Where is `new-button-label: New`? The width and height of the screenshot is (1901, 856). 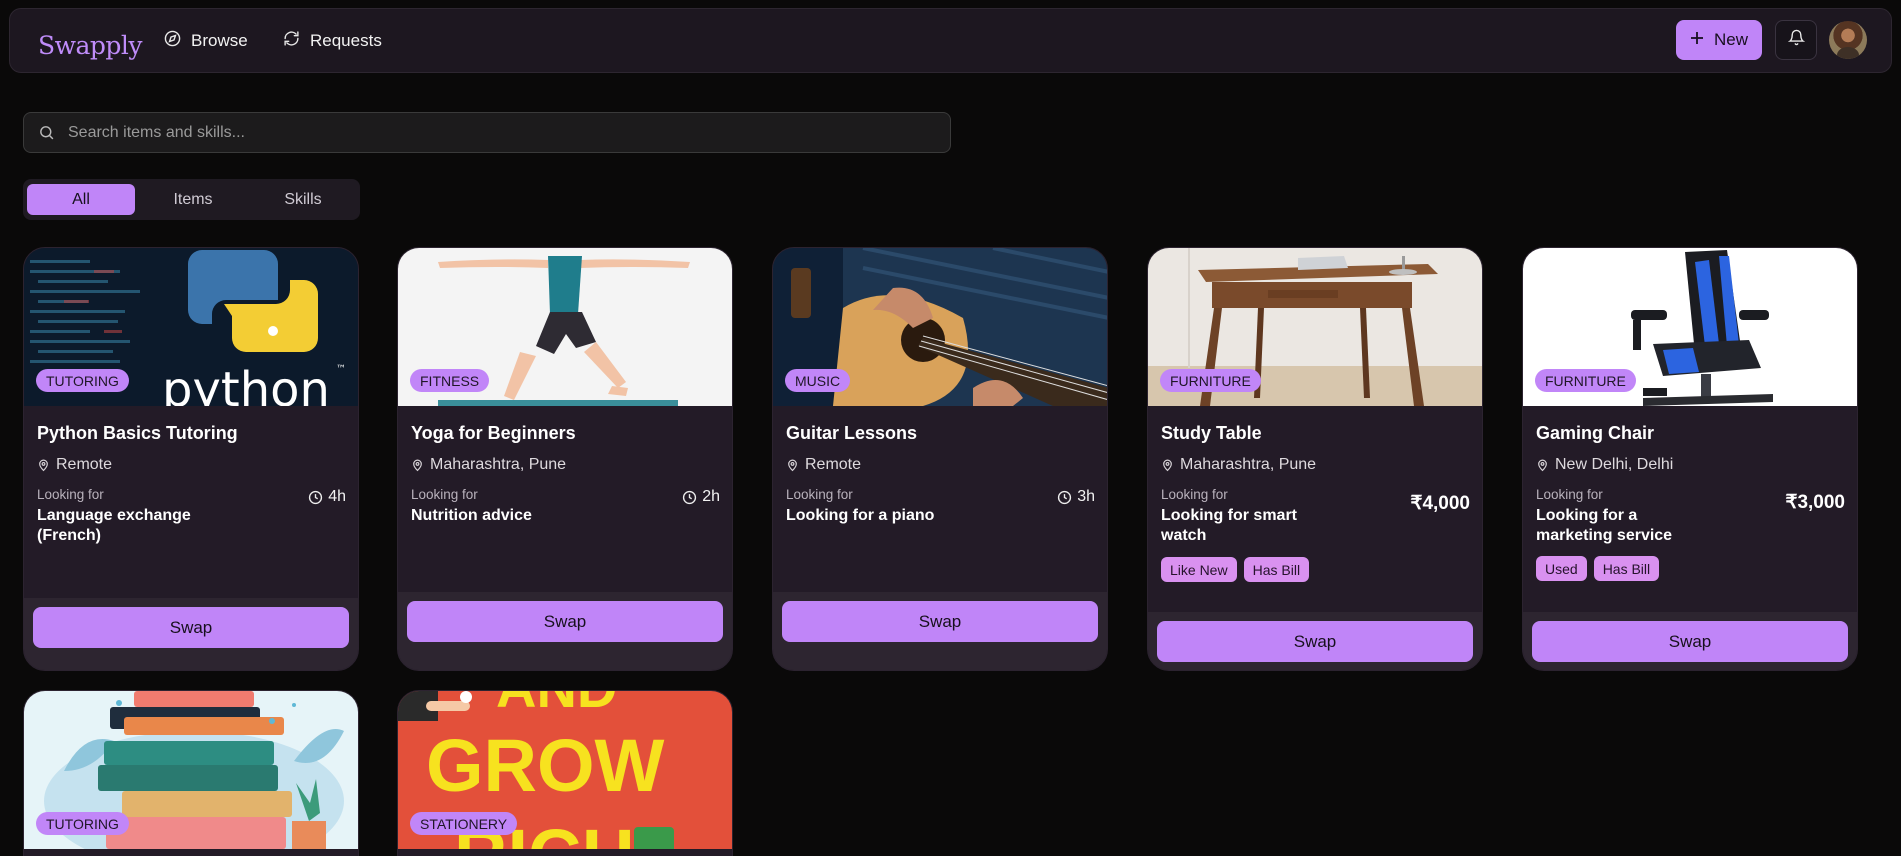
new-button-label: New is located at coordinates (1730, 39).